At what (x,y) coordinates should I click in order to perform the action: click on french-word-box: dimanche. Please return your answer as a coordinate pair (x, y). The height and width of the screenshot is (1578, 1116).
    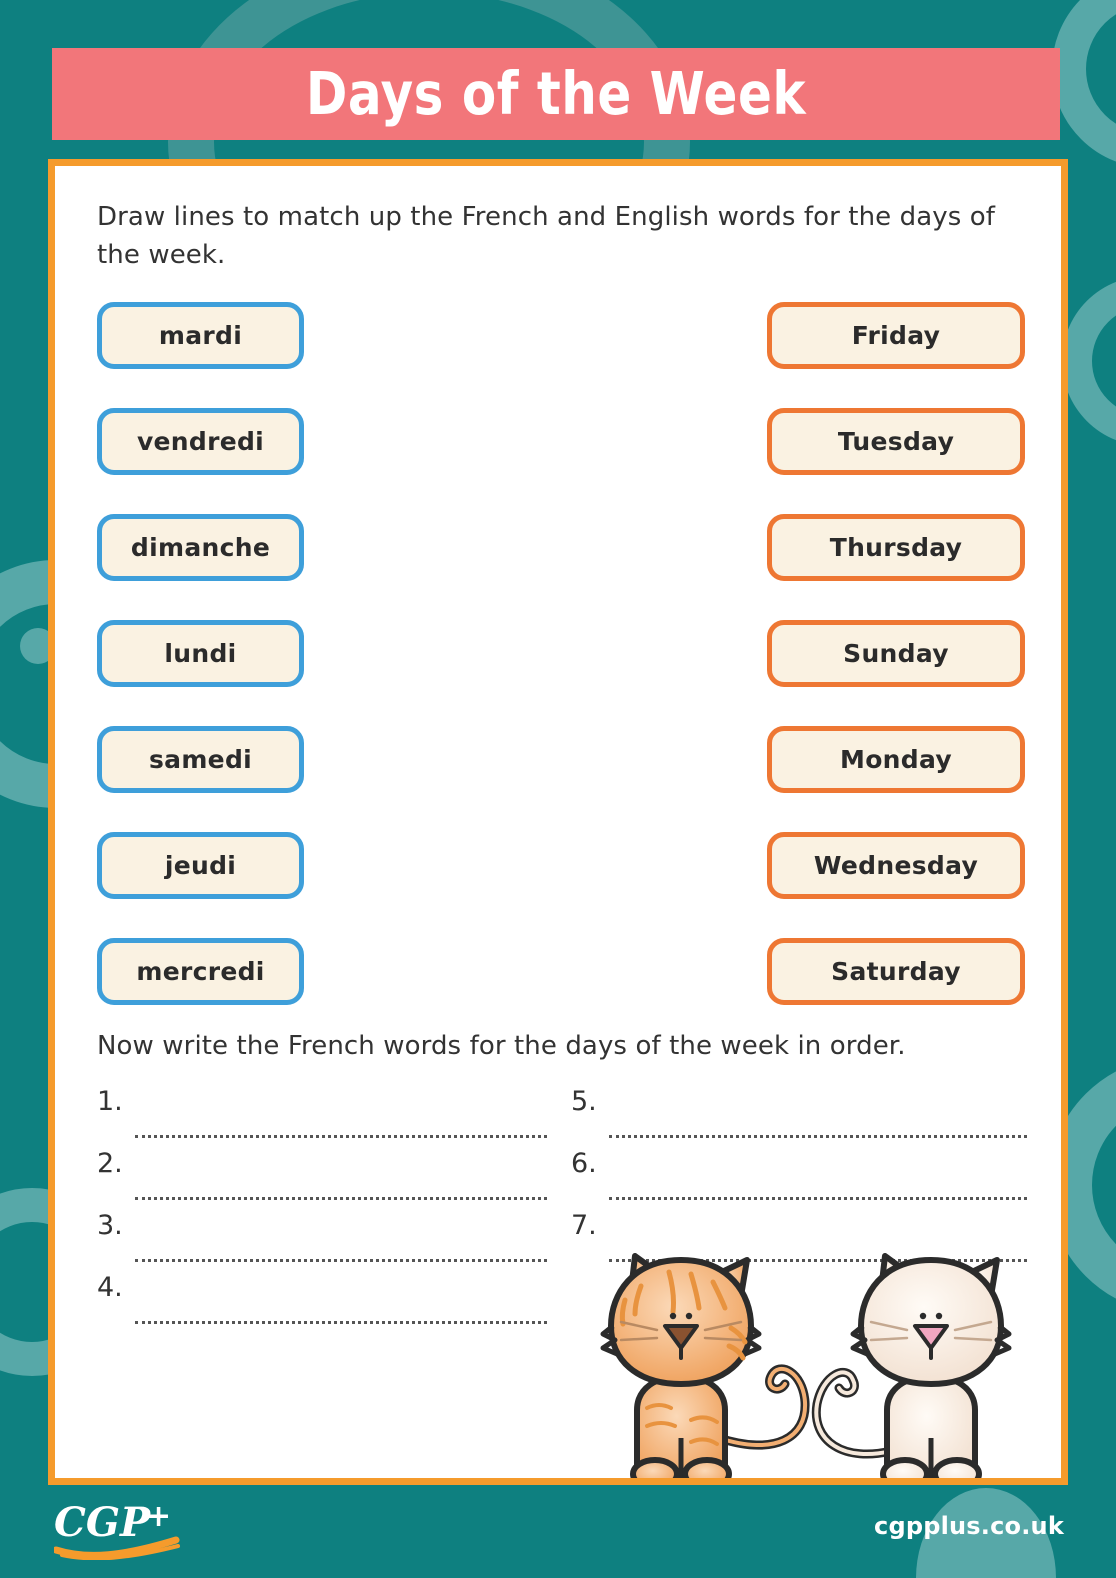
    Looking at the image, I should click on (200, 547).